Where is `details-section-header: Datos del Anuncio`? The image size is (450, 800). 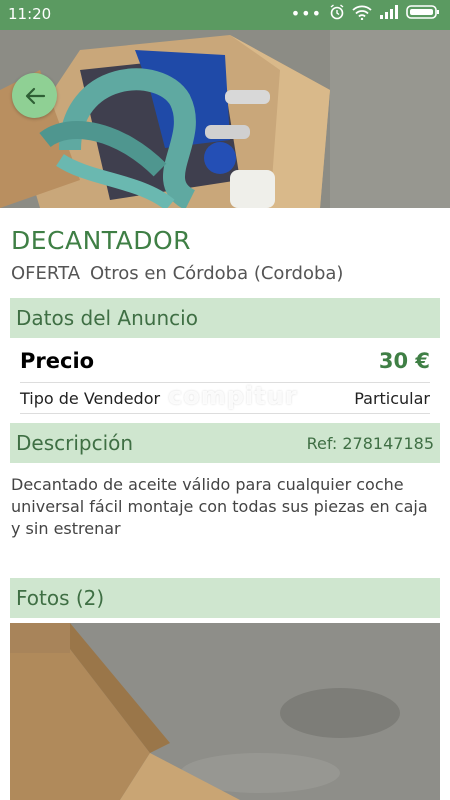 details-section-header: Datos del Anuncio is located at coordinates (225, 318).